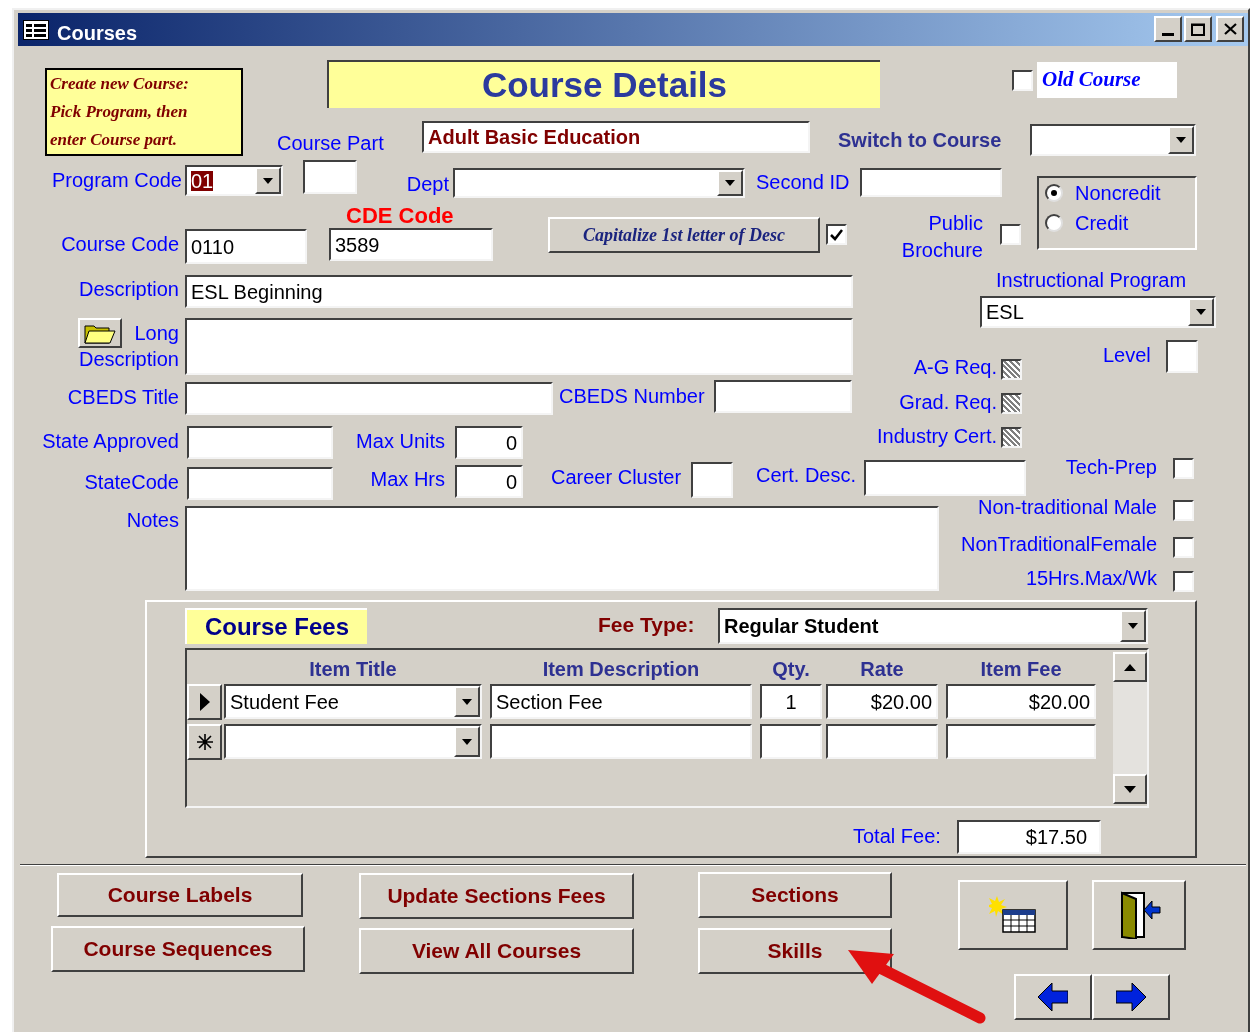  I want to click on dropdown-field: Student Fee, so click(353, 701).